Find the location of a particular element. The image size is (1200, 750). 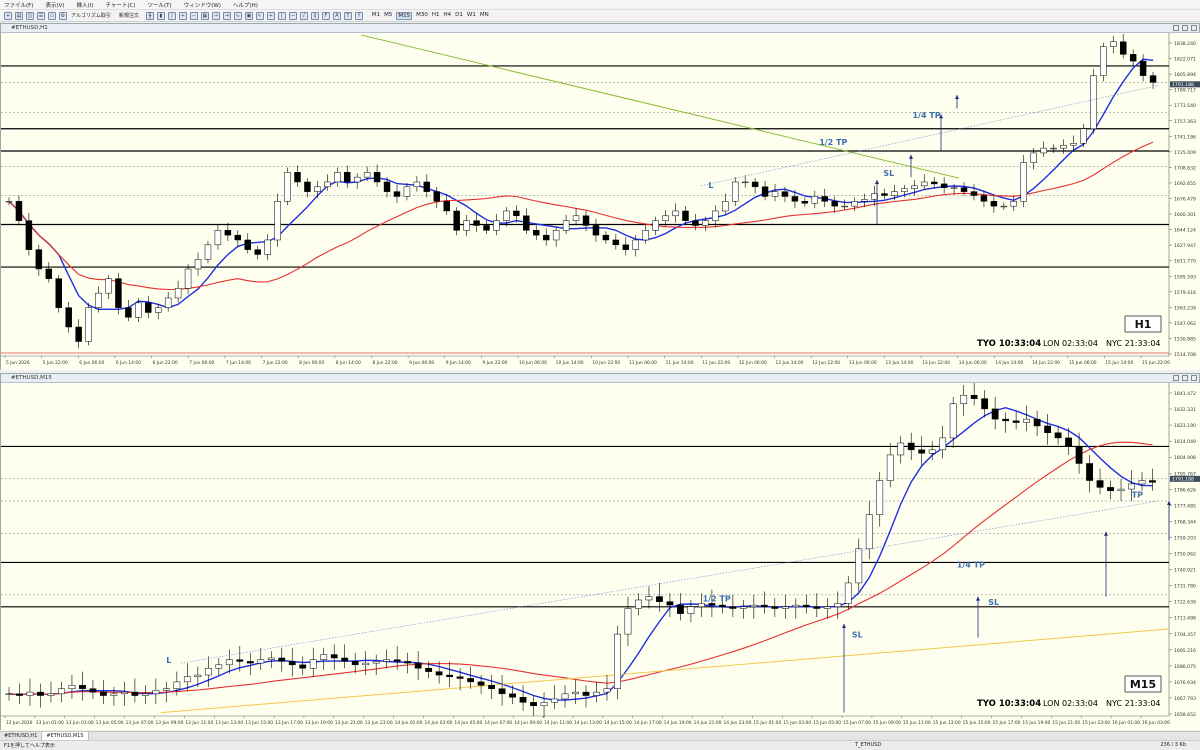

arrows-tool-icon: ↑ is located at coordinates (358, 15).